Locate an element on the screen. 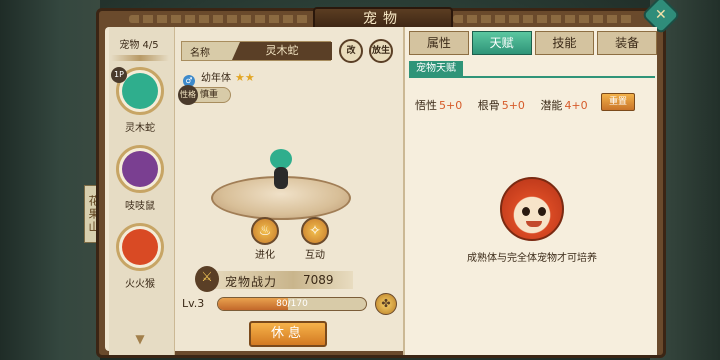 Image resolution: width=720 pixels, height=360 pixels. pet-list-item: 火火猴 is located at coordinates (140, 260).